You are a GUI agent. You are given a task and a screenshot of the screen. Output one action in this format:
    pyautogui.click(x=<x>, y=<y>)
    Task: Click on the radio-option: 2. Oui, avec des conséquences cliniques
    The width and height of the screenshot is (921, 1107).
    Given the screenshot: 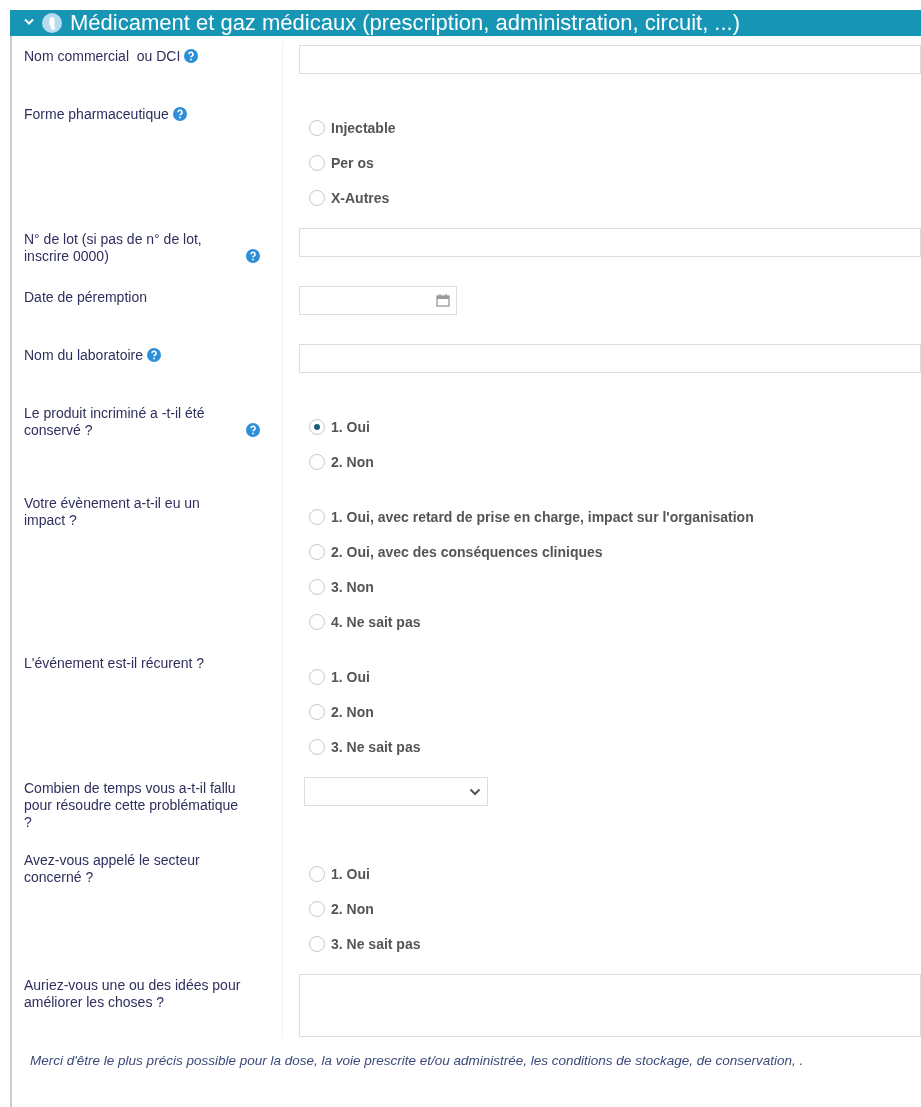 What is the action you would take?
    pyautogui.click(x=456, y=551)
    